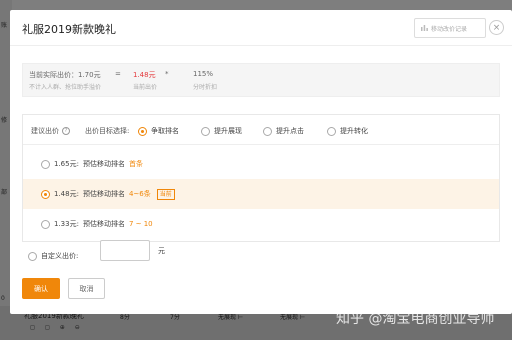 The height and width of the screenshot is (340, 512). Describe the element at coordinates (290, 131) in the screenshot. I see `goal-label-text: 提升点击` at that location.